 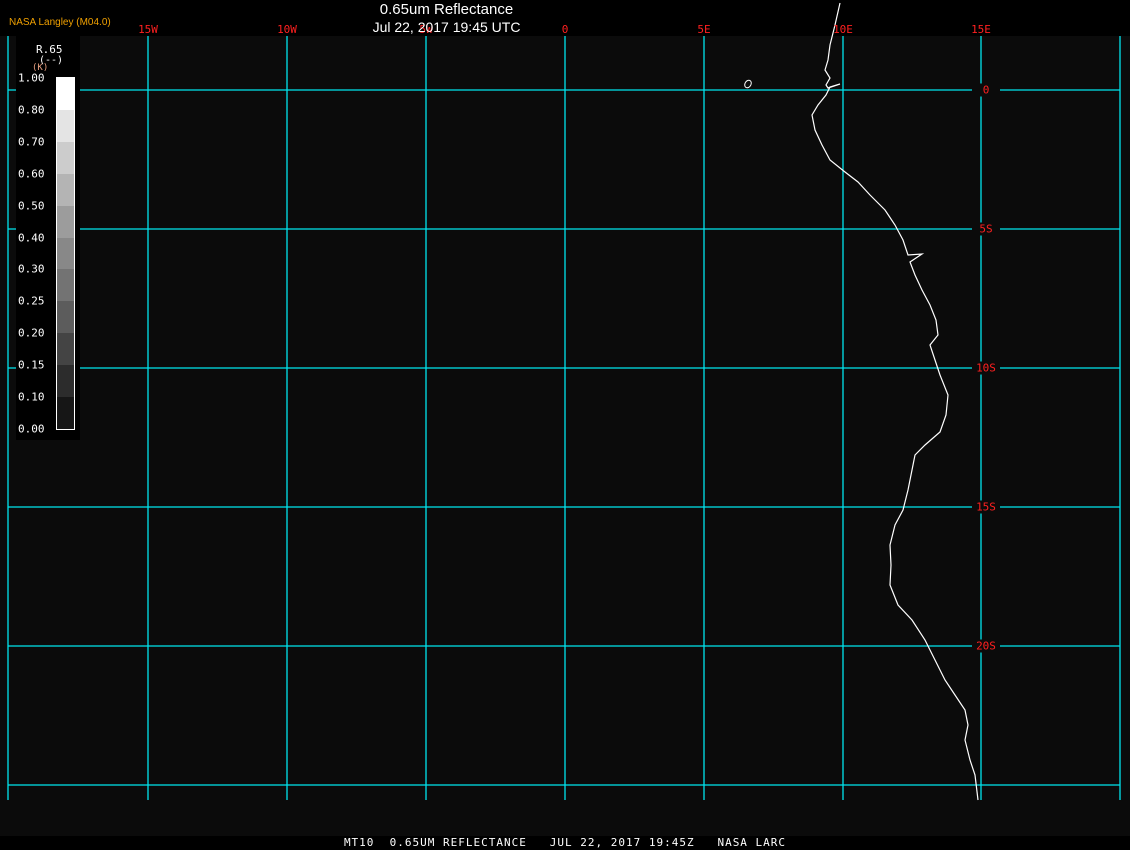 I want to click on legend-tick-label: 0.25, so click(x=31, y=301).